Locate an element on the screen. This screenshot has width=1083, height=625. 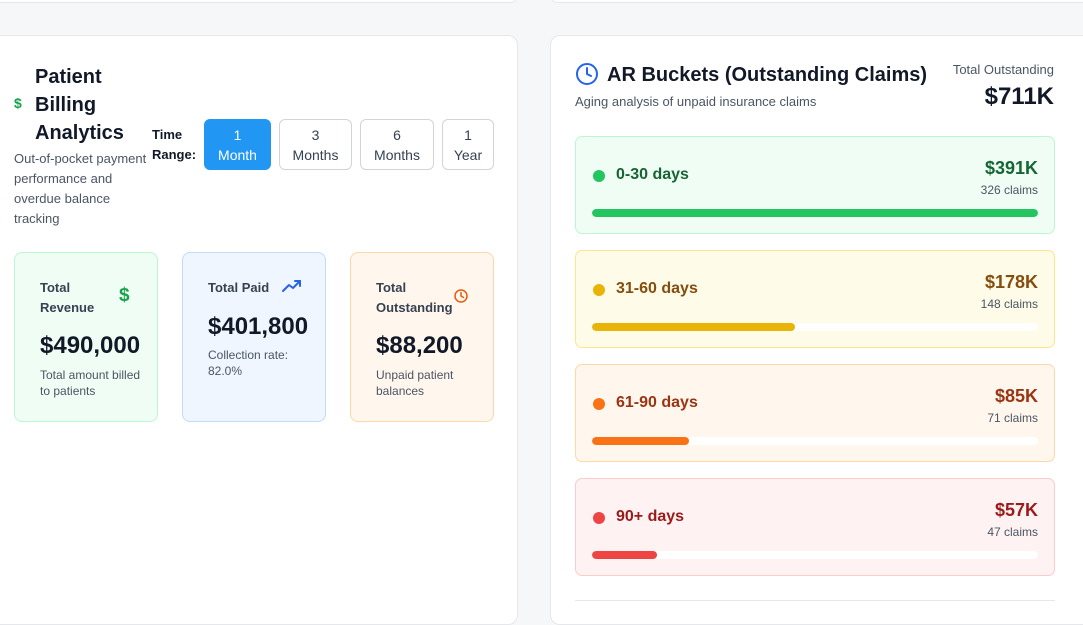
bucket-label: 31-60 days is located at coordinates (657, 288).